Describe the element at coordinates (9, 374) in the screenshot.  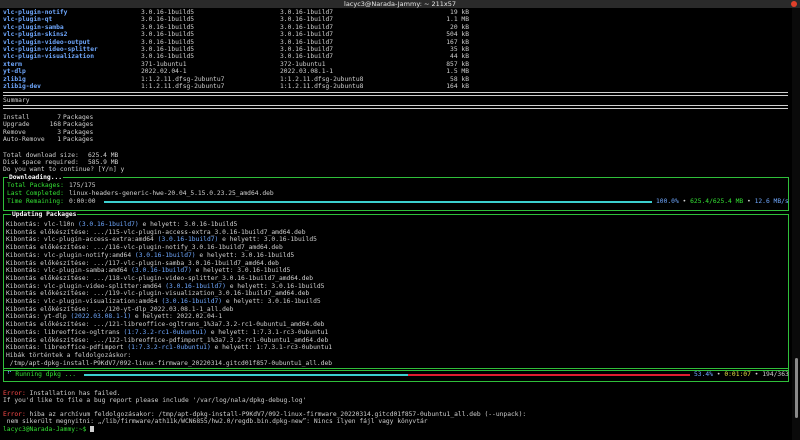
I see `dpkg-spinner-icon: ⠋` at that location.